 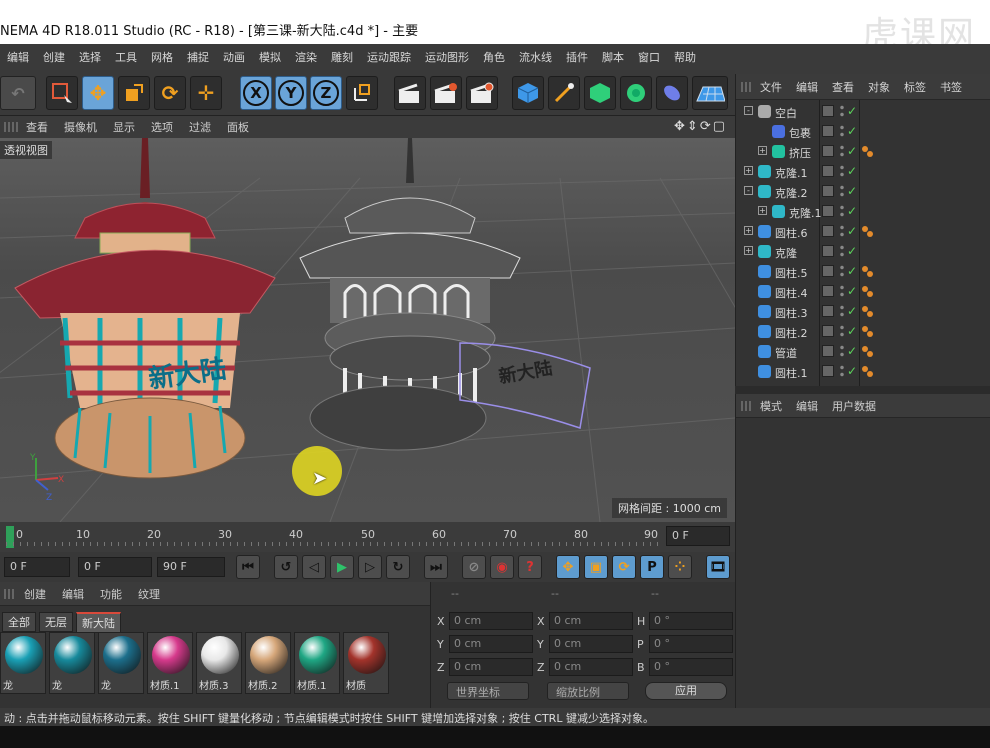 What do you see at coordinates (342, 567) in the screenshot?
I see `play-icon: ▶` at bounding box center [342, 567].